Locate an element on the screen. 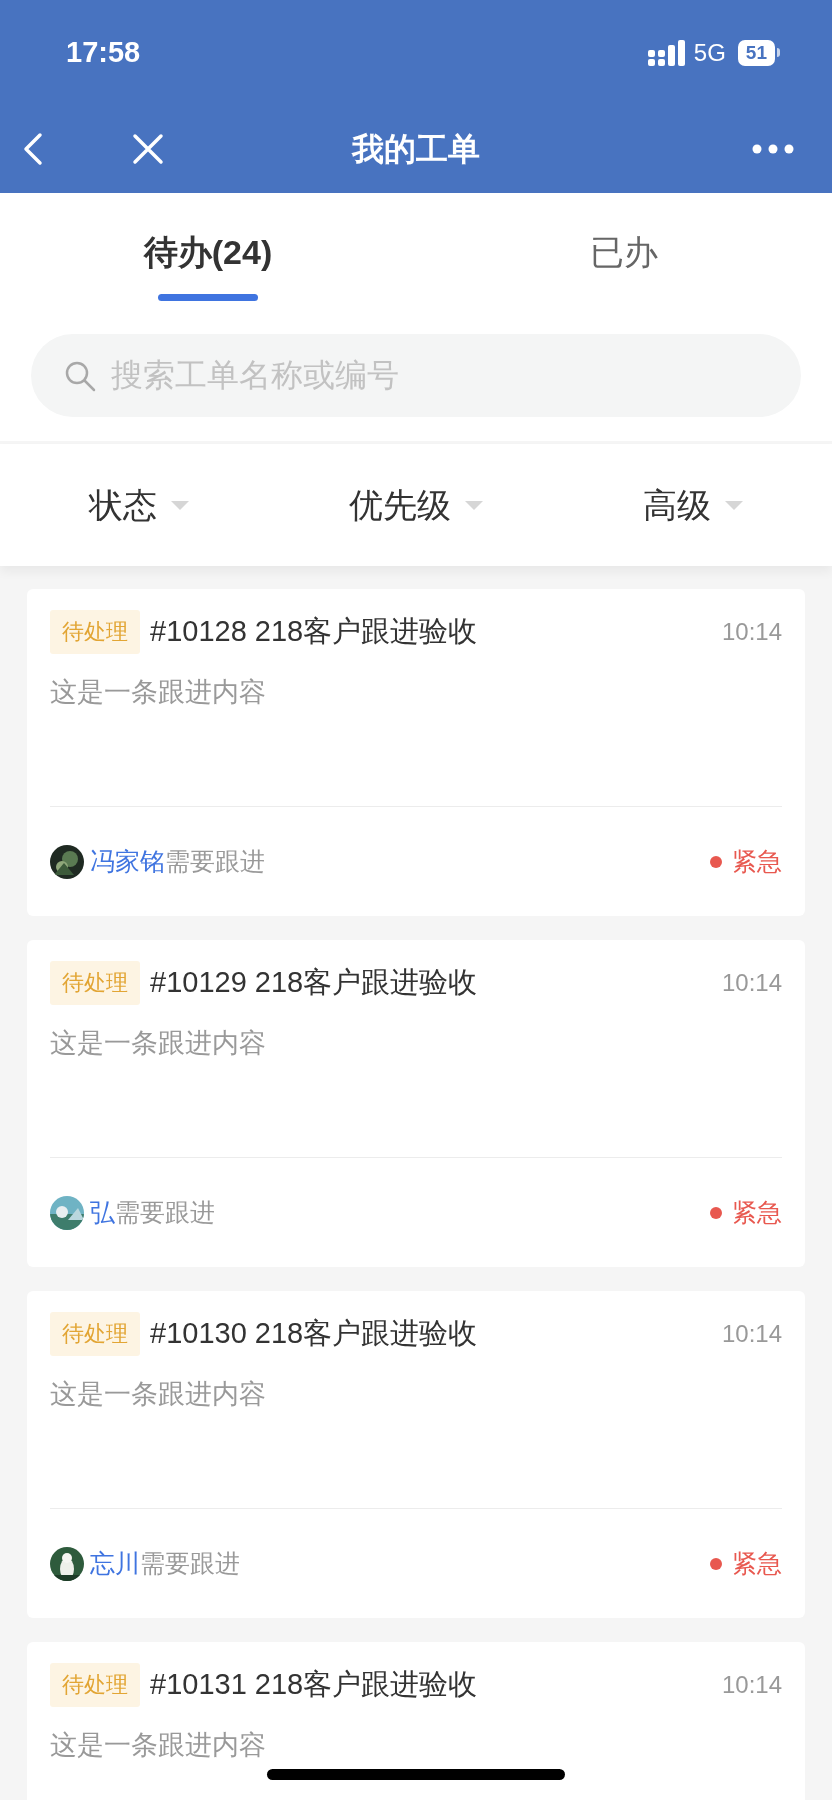 The height and width of the screenshot is (1800, 832). search-icon is located at coordinates (80, 376).